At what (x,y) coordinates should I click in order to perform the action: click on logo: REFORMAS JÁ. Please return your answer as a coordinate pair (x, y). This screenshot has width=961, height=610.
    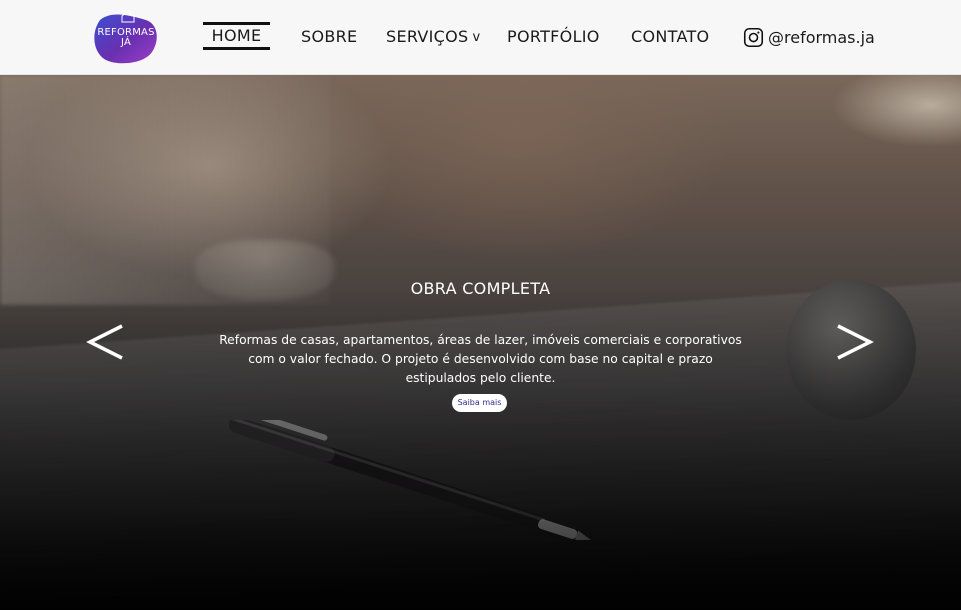
    Looking at the image, I should click on (126, 37).